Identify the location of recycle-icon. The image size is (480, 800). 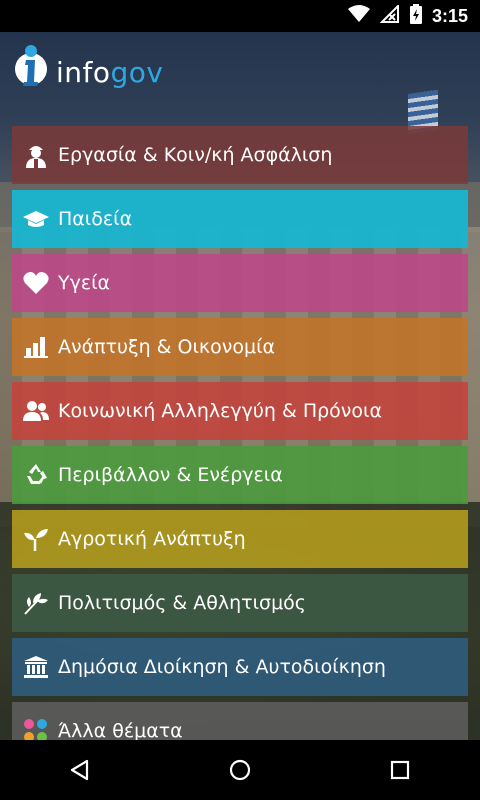
(36, 475).